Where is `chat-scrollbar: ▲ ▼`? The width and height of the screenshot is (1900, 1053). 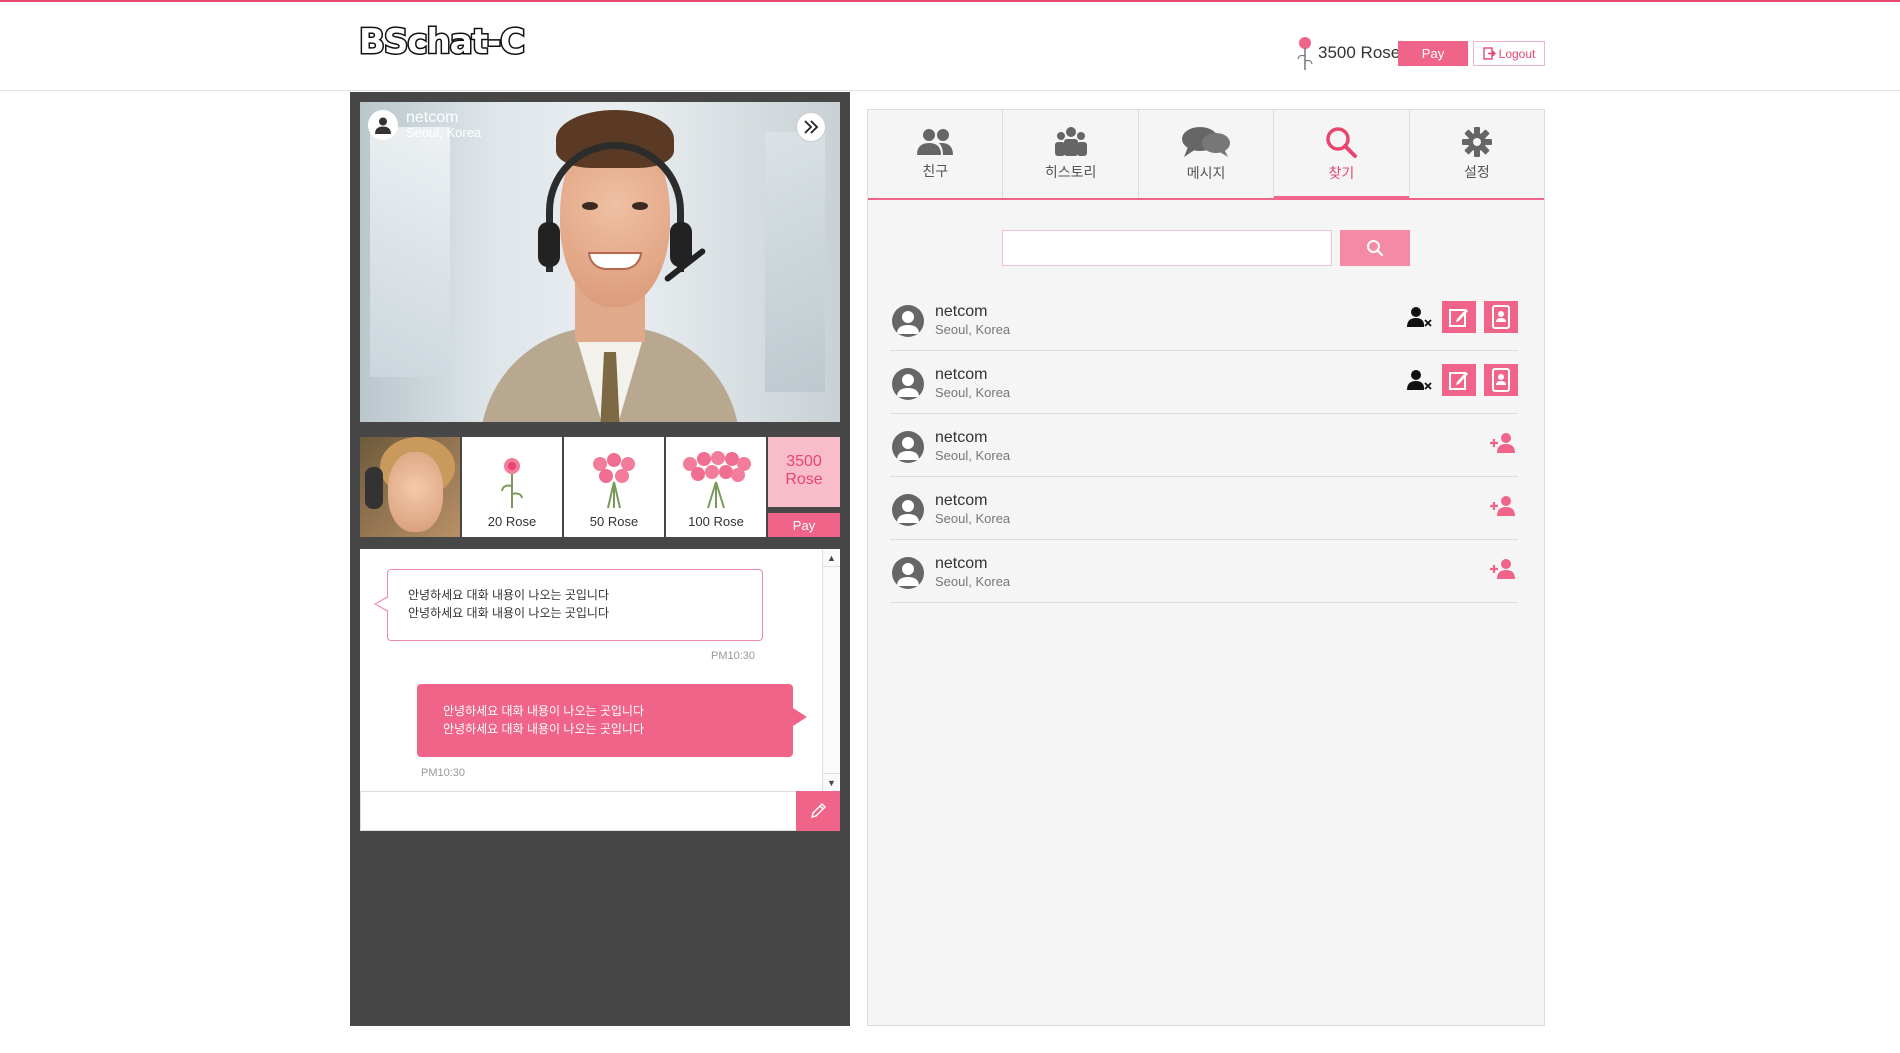 chat-scrollbar: ▲ ▼ is located at coordinates (831, 670).